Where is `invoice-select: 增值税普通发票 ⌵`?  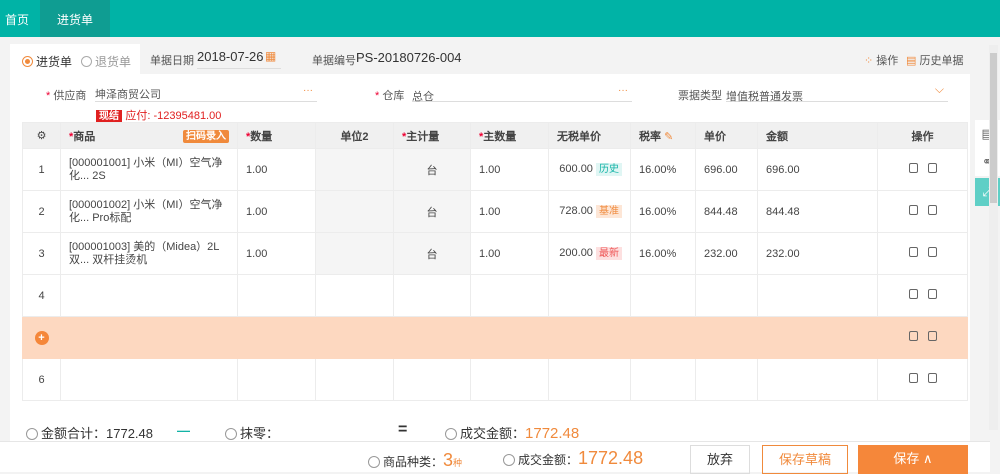
invoice-select: 增值税普通发票 ⌵ is located at coordinates (837, 92).